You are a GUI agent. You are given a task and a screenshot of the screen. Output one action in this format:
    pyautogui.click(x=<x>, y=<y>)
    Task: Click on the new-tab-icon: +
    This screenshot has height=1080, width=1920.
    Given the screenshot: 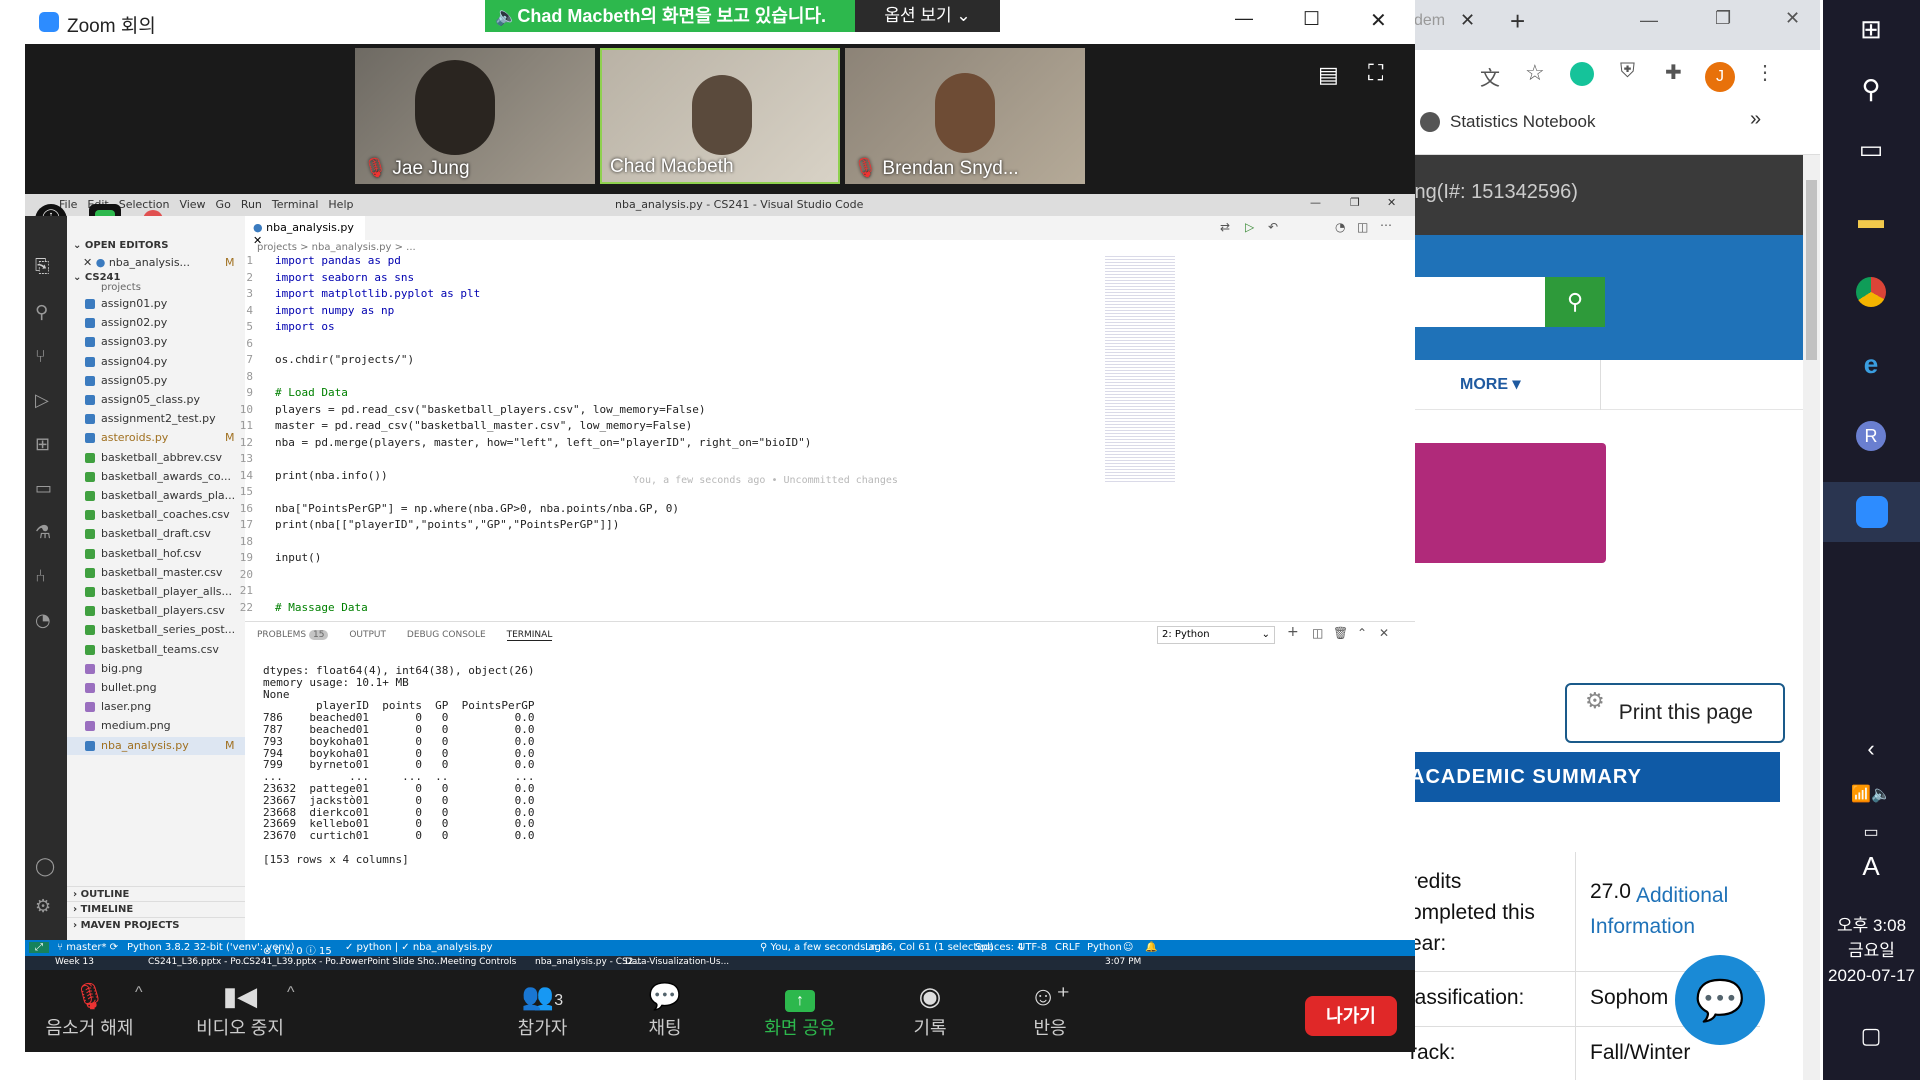 What is the action you would take?
    pyautogui.click(x=1517, y=21)
    